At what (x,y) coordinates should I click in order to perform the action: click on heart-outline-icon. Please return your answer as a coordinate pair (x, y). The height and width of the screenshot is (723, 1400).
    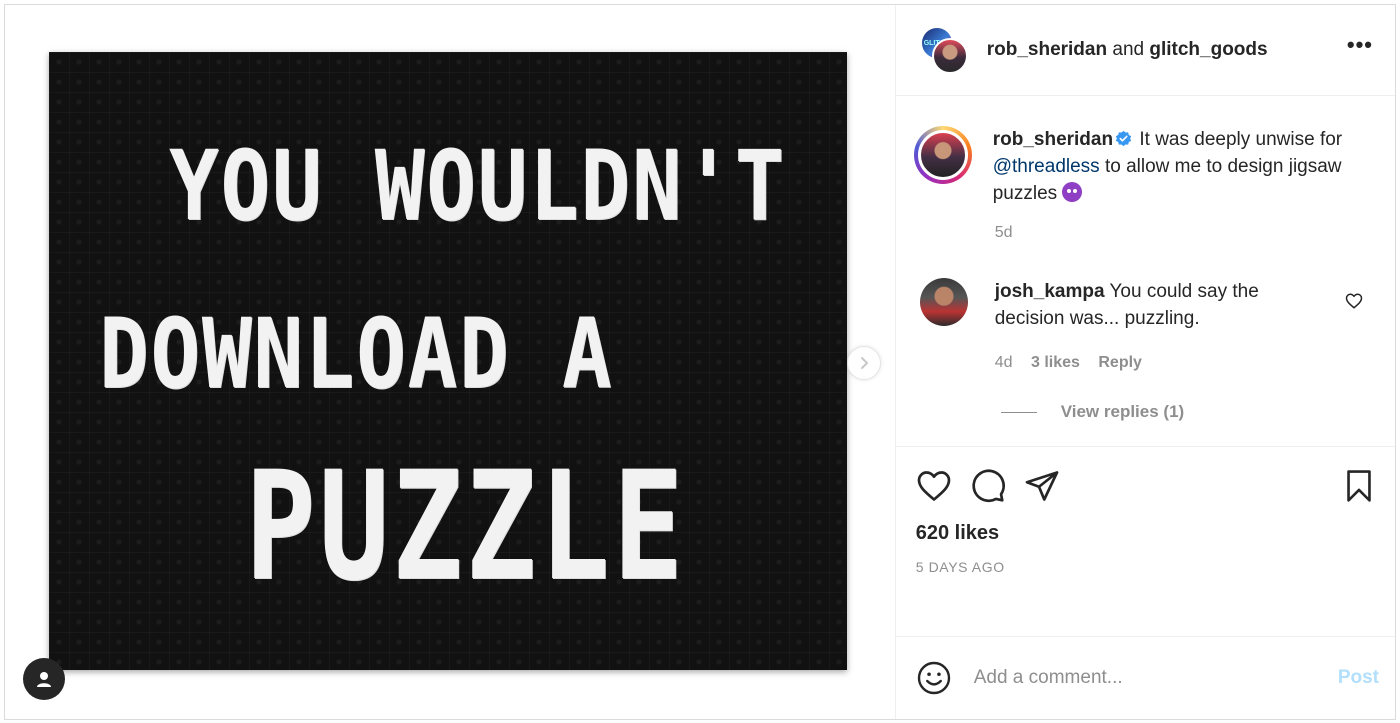
    Looking at the image, I should click on (1354, 301).